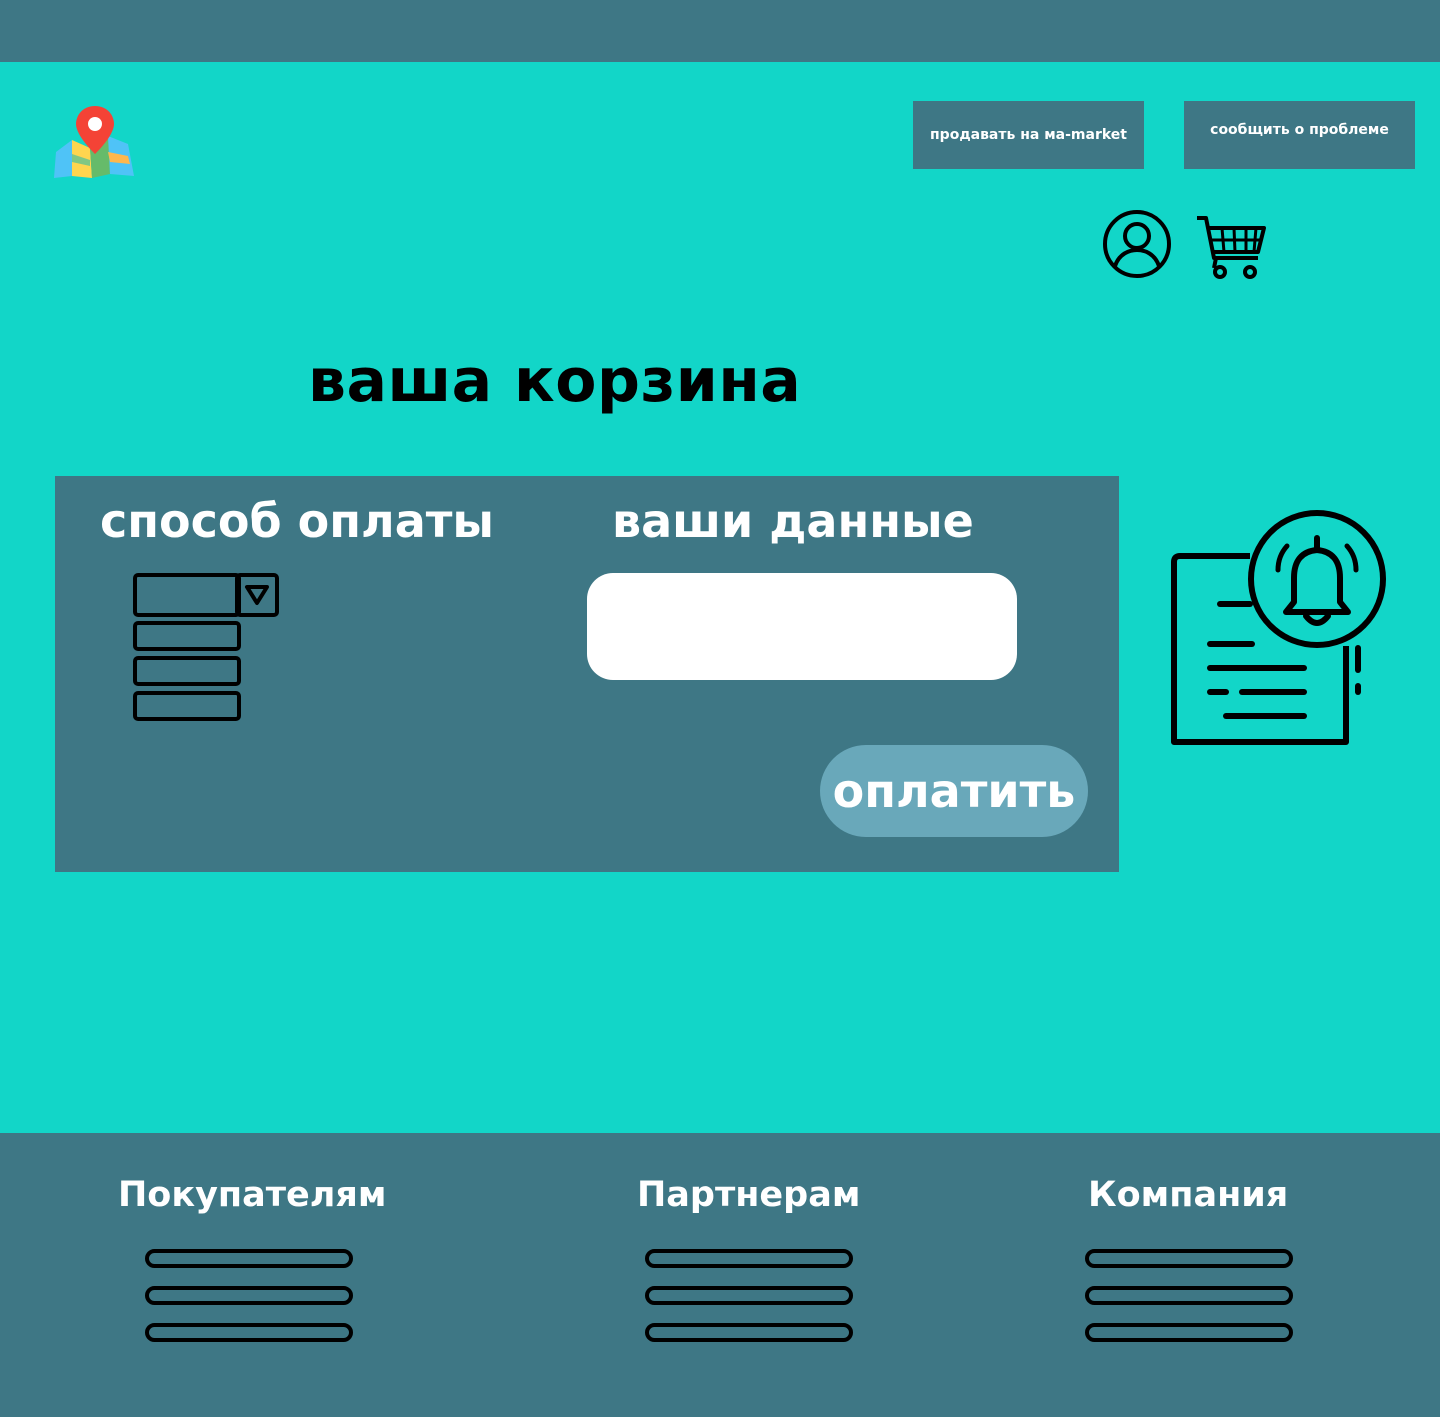 This screenshot has height=1417, width=1440. What do you see at coordinates (802, 626) in the screenshot?
I see `your-data-input` at bounding box center [802, 626].